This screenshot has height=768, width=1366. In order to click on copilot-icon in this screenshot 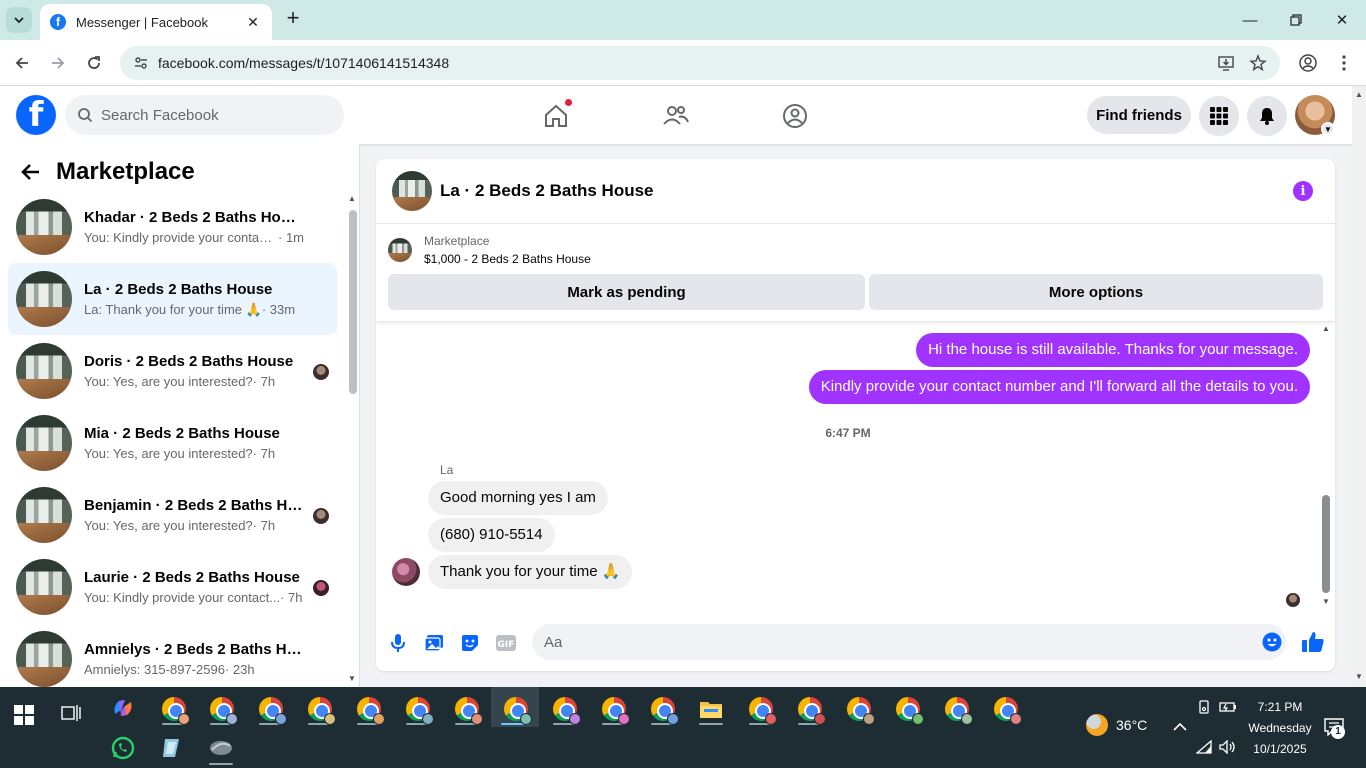, I will do `click(123, 708)`.